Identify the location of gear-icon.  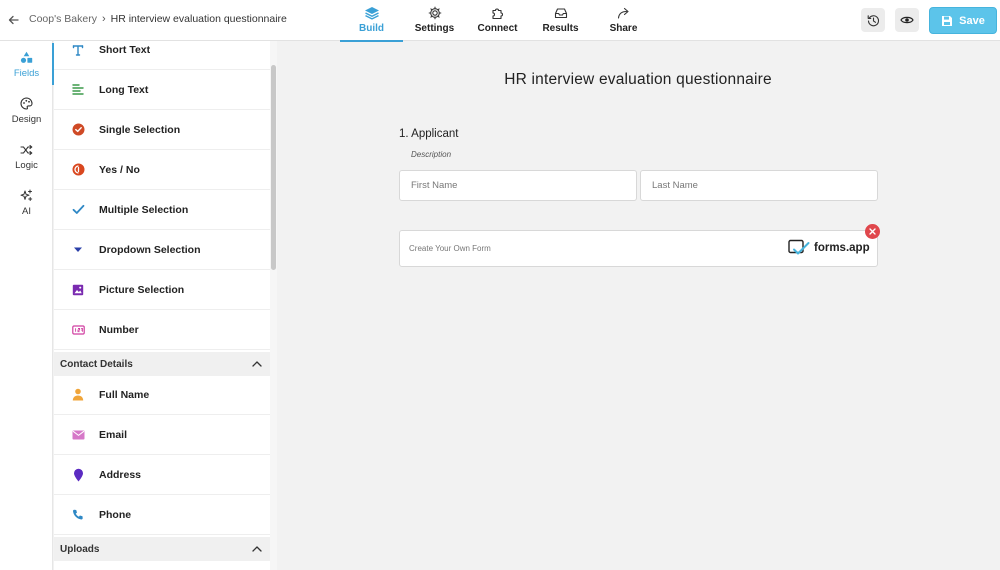
(434, 13).